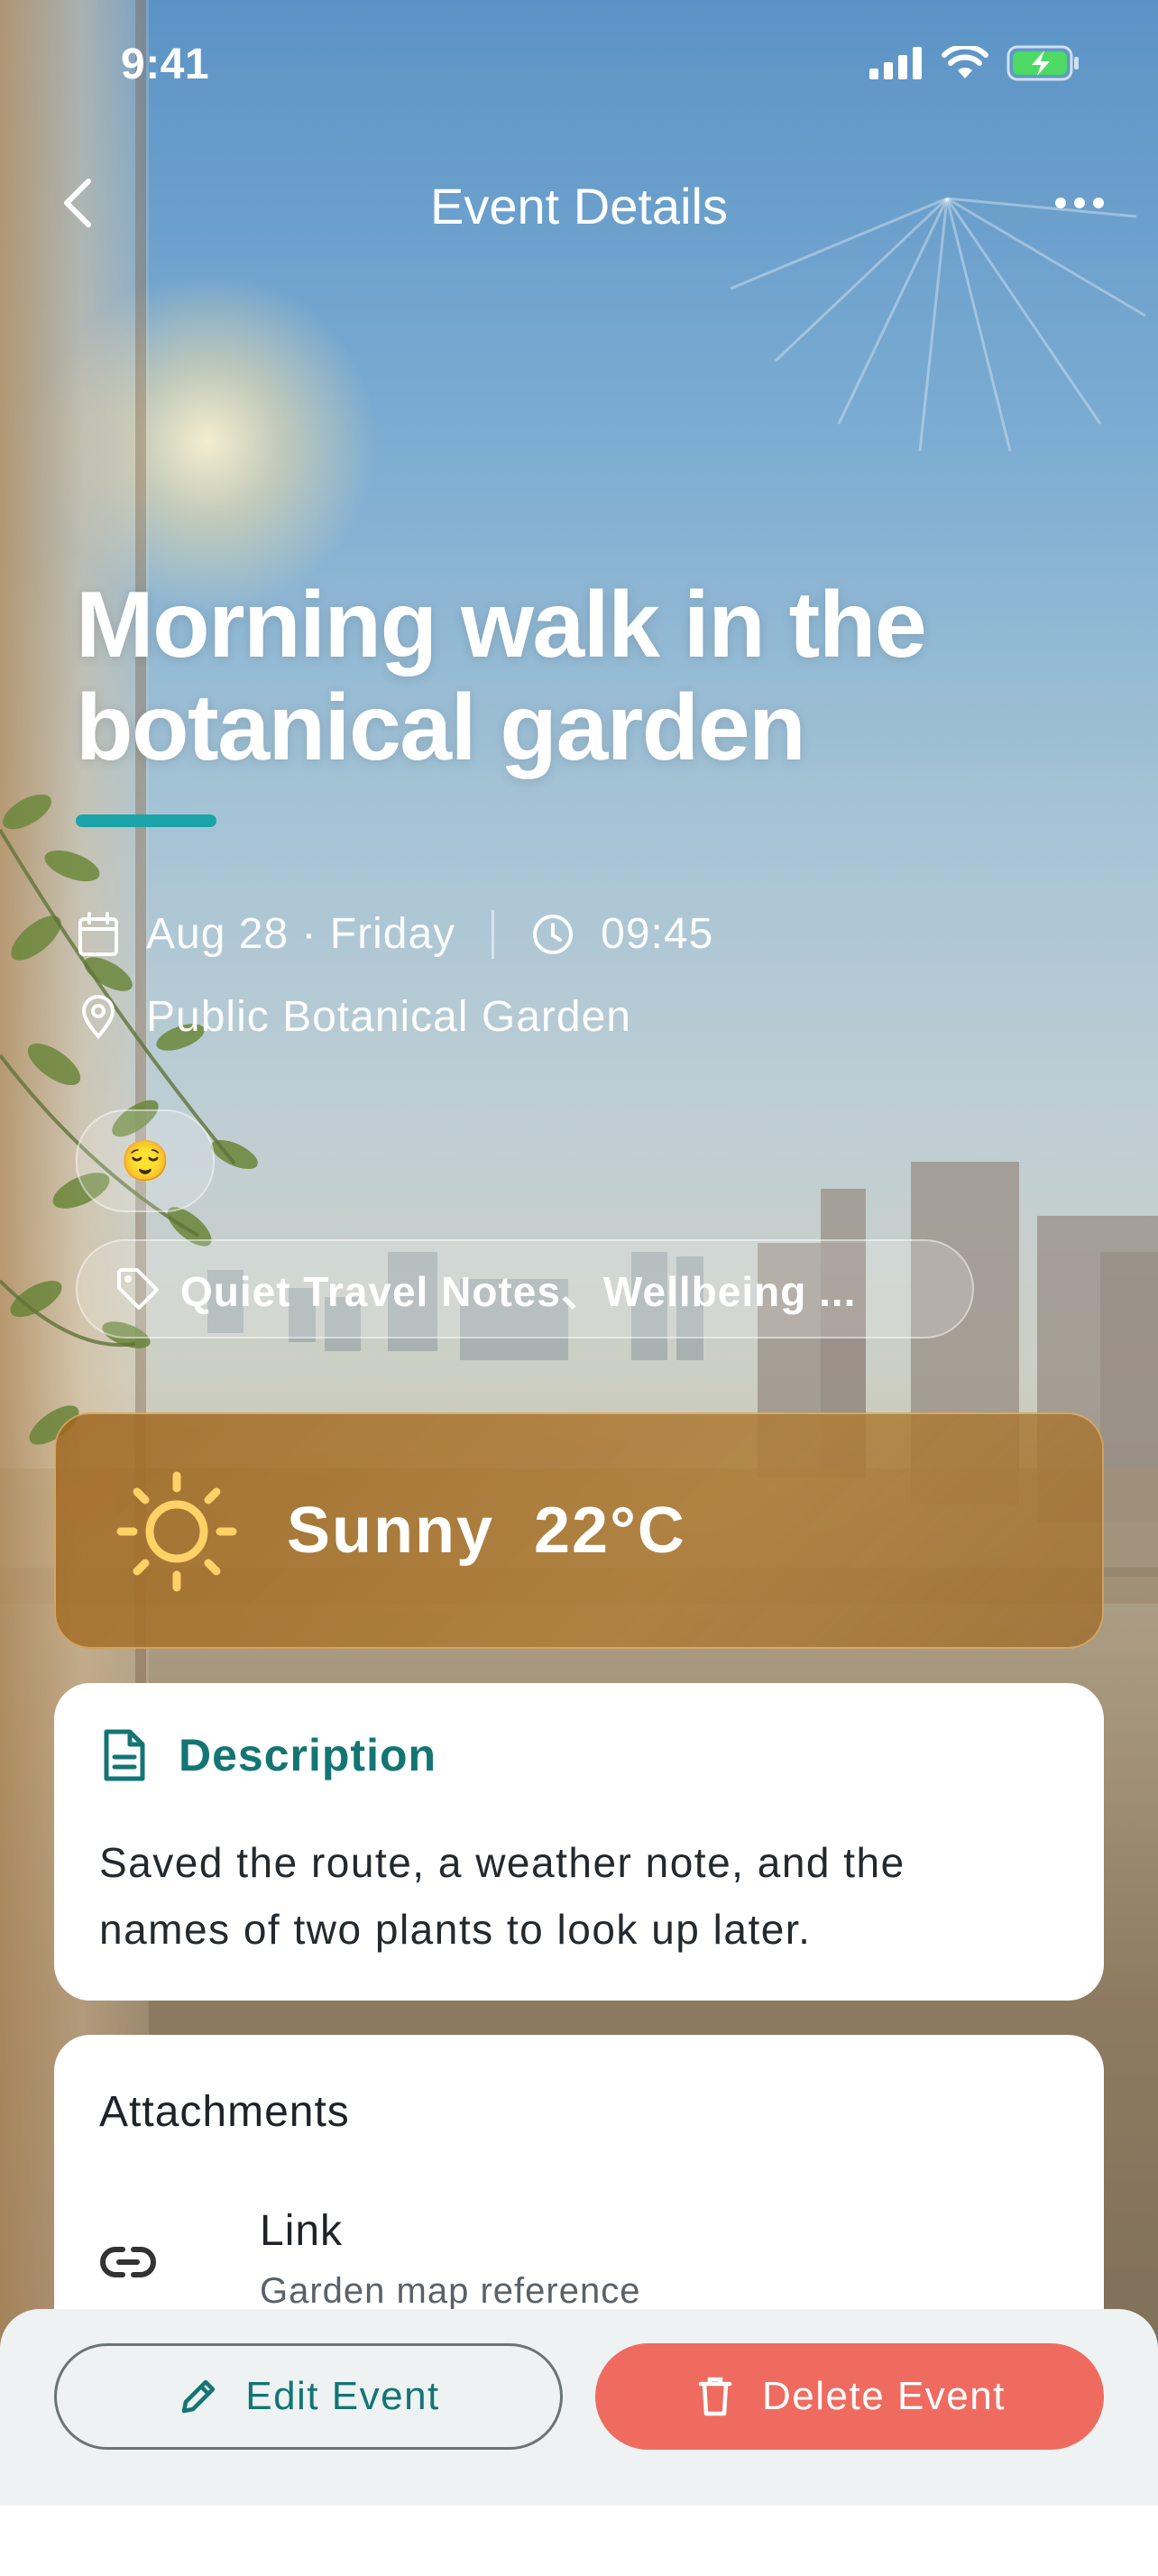 This screenshot has width=1158, height=2576. What do you see at coordinates (342, 2396) in the screenshot?
I see `edit-event-label: Edit Event` at bounding box center [342, 2396].